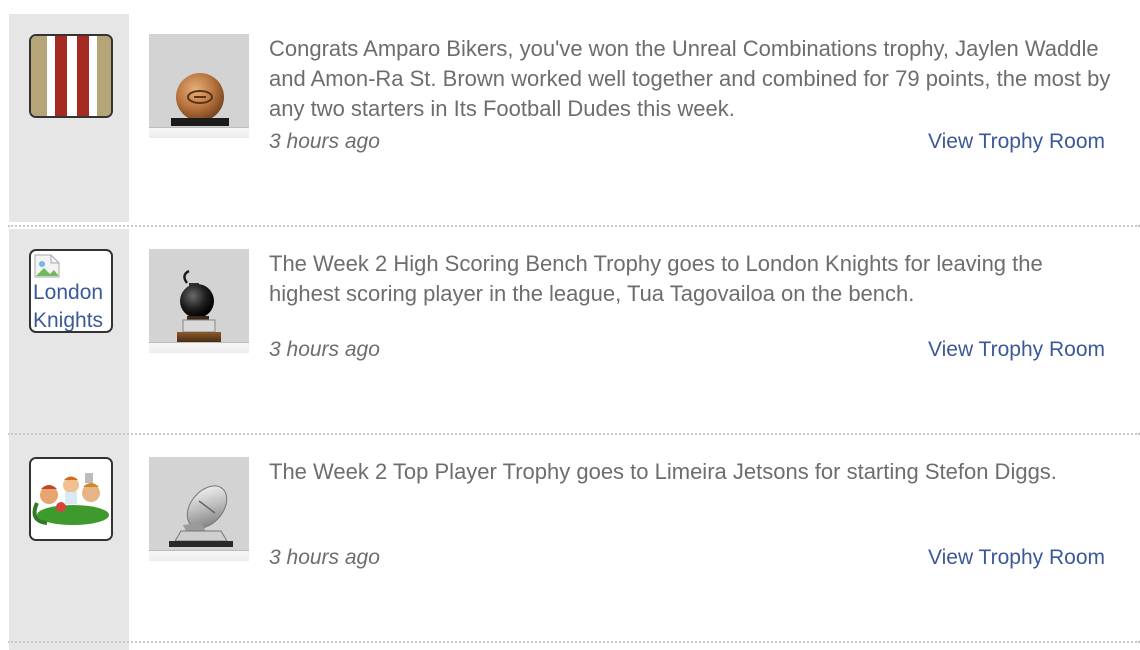 This screenshot has height=650, width=1140. I want to click on broken-image-placeholder: London Knights, so click(72, 292).